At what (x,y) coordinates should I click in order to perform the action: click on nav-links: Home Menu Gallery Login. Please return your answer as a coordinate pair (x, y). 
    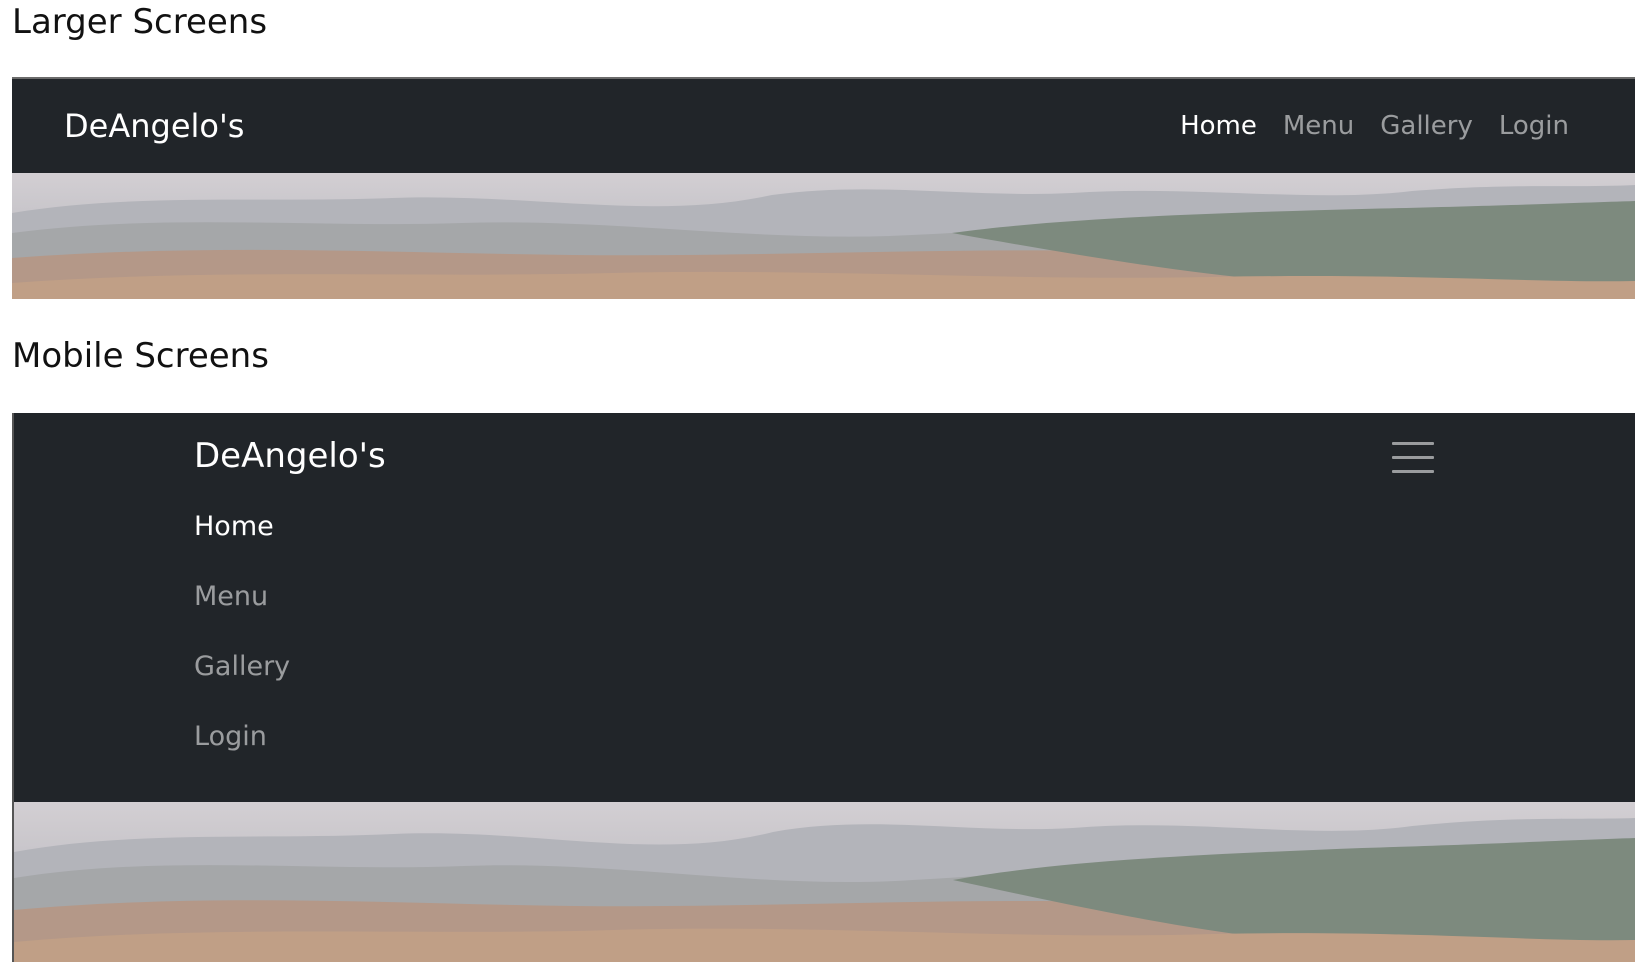
    Looking at the image, I should click on (1374, 126).